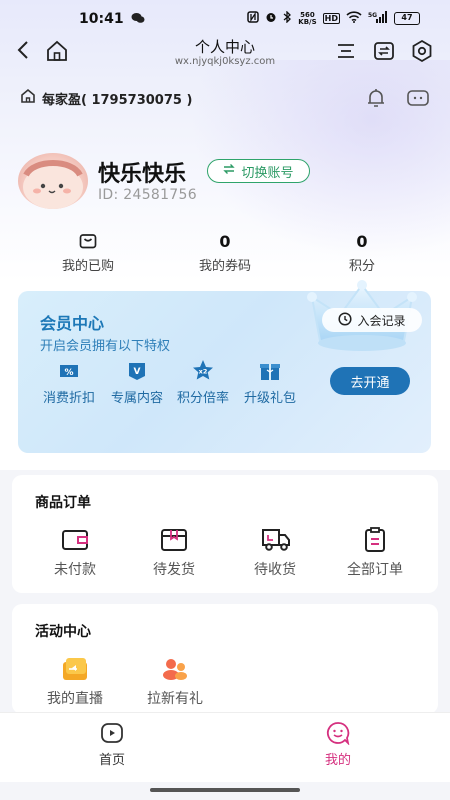 The height and width of the screenshot is (800, 450). Describe the element at coordinates (378, 18) in the screenshot. I see `signal-icon: 5G` at that location.